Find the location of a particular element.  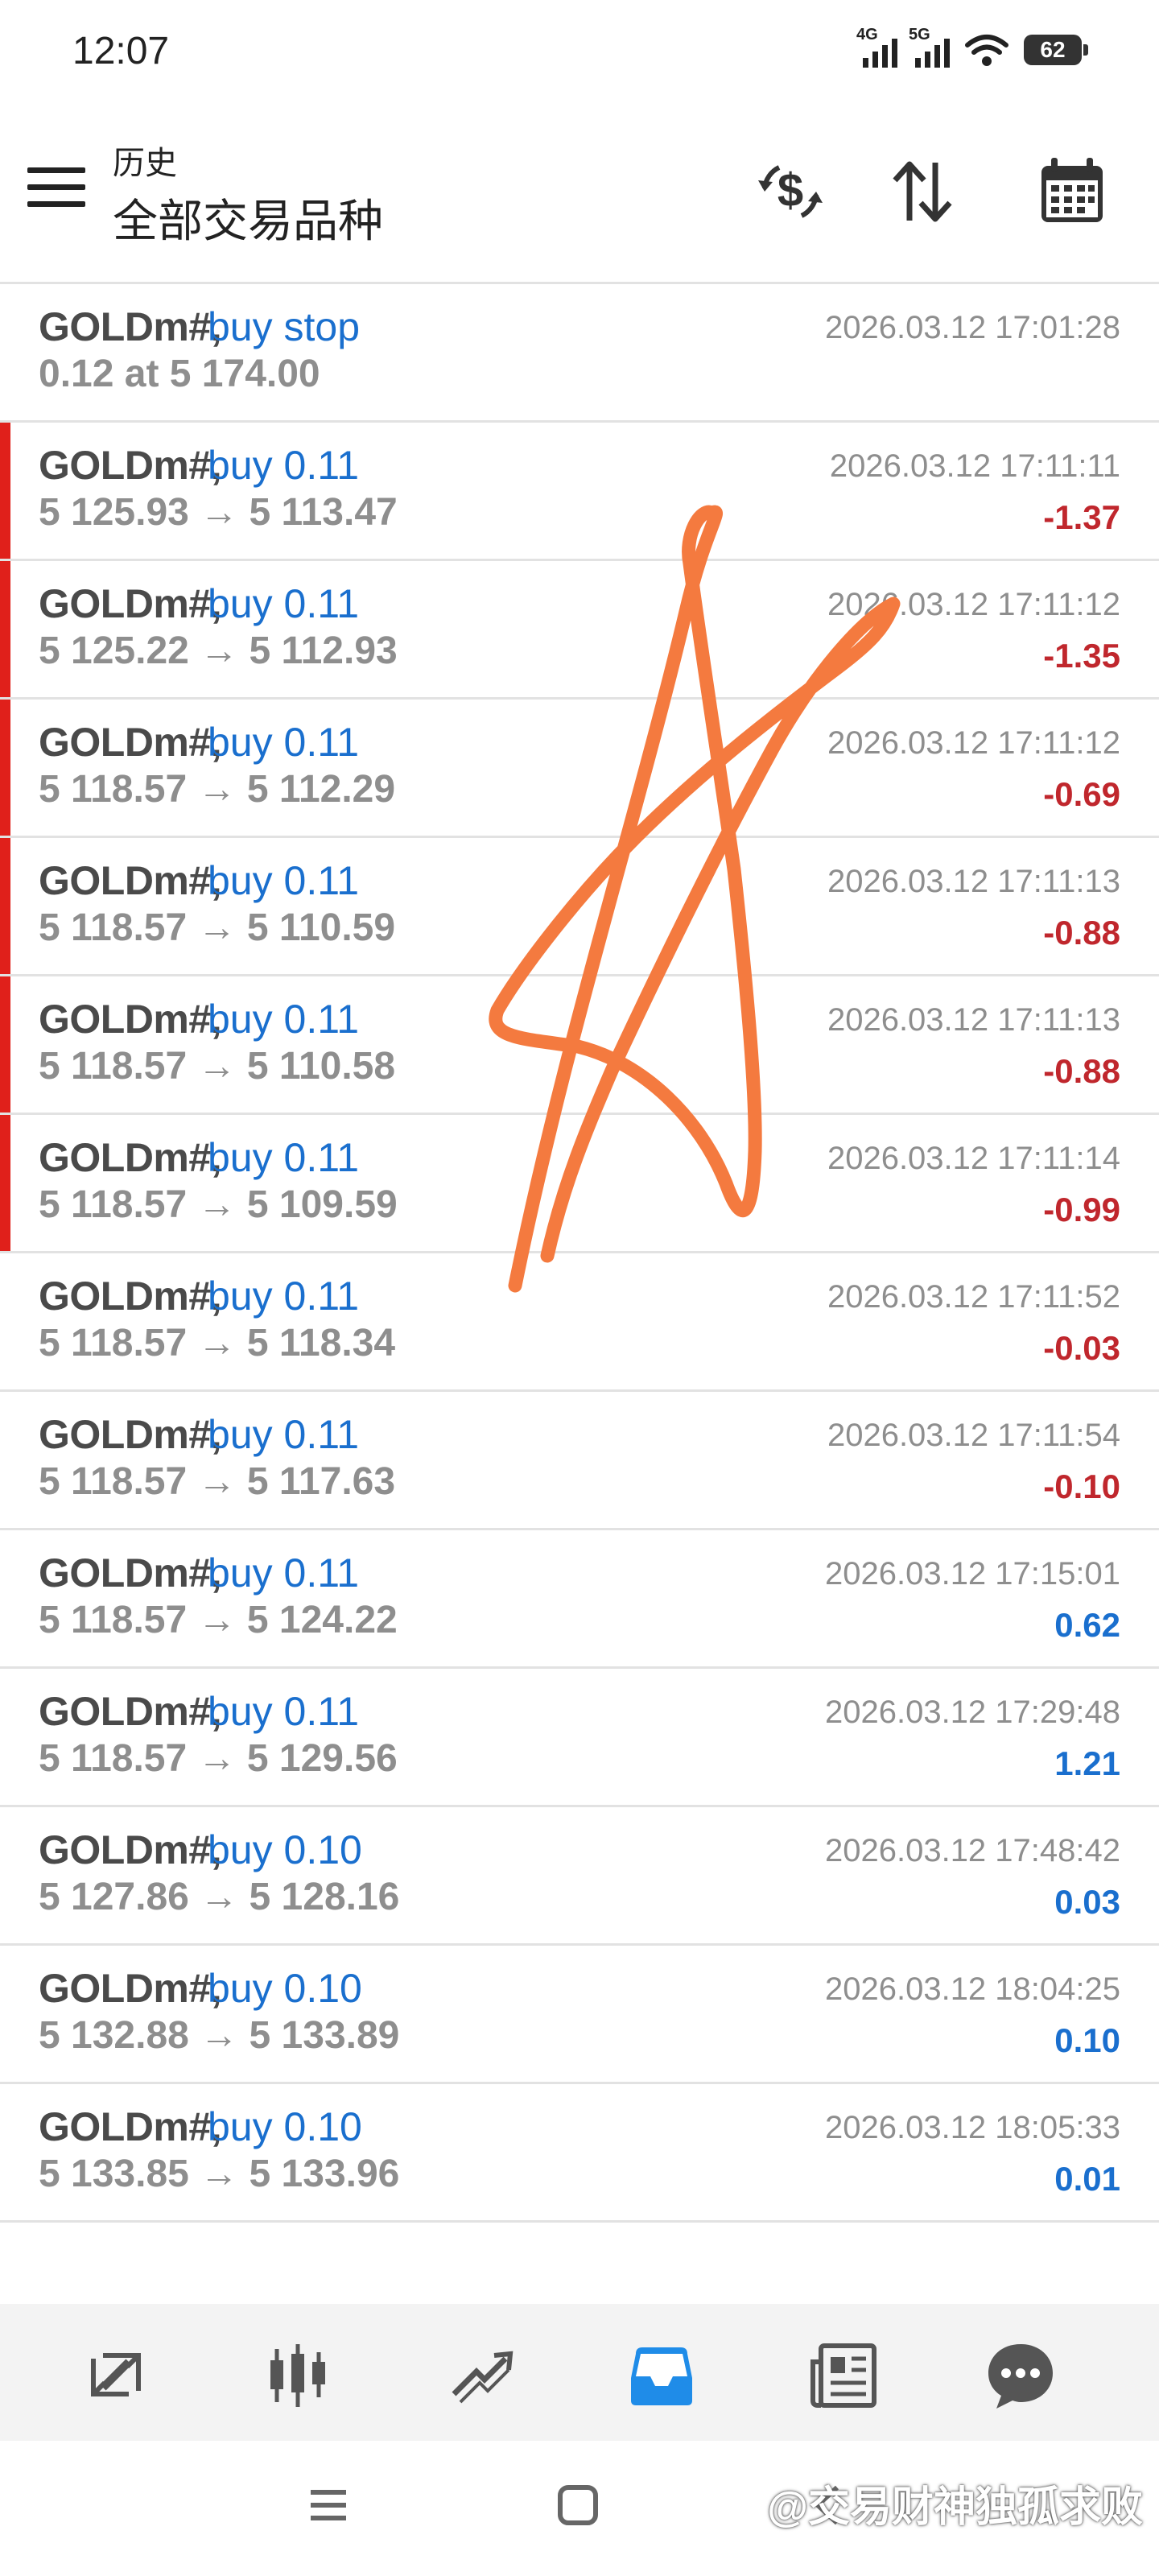

signal-5g-icon: 5G is located at coordinates (929, 47).